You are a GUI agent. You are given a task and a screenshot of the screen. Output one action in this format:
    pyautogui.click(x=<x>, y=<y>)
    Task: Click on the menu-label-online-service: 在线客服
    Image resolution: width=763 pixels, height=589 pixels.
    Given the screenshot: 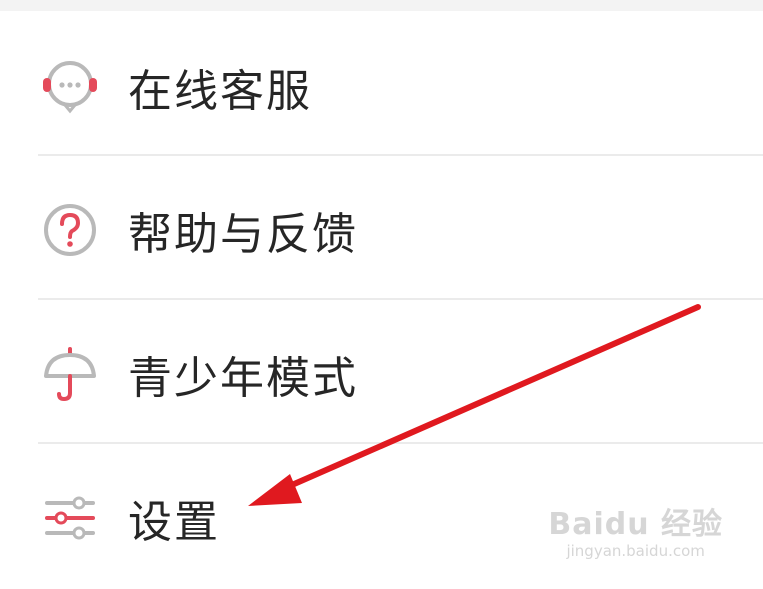 What is the action you would take?
    pyautogui.click(x=220, y=91)
    